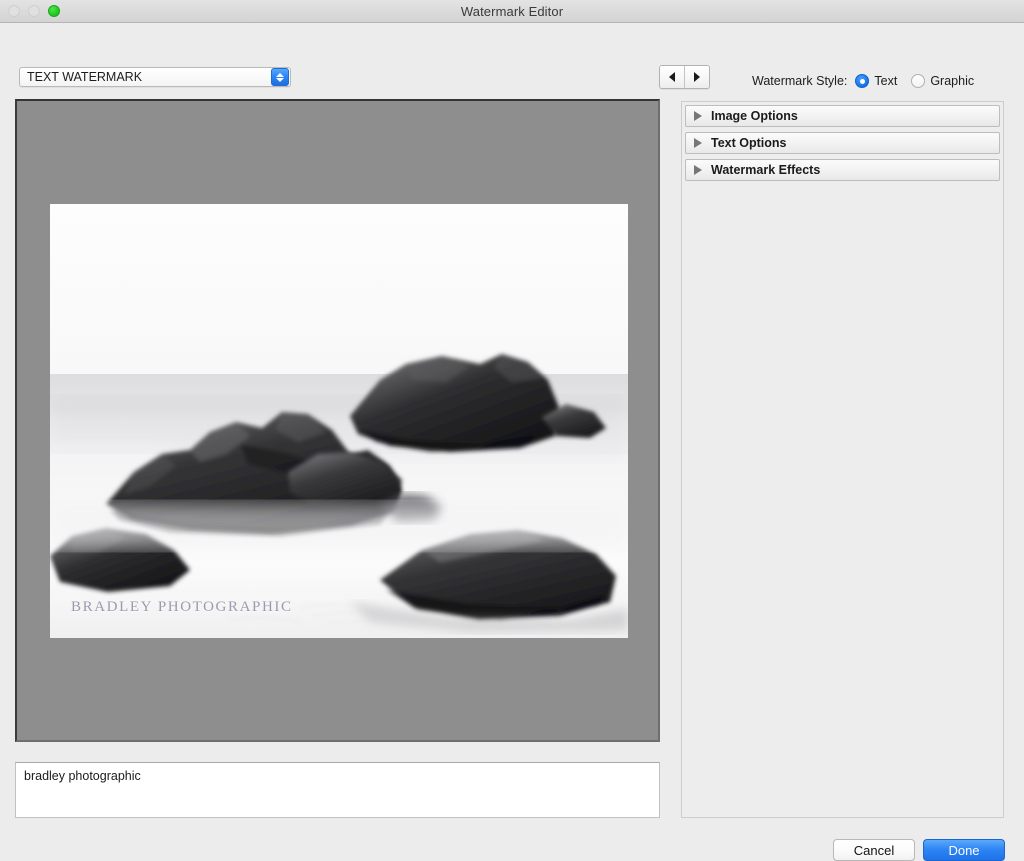 The height and width of the screenshot is (861, 1024). What do you see at coordinates (842, 143) in the screenshot?
I see `disclosure-text-options: Text Options` at bounding box center [842, 143].